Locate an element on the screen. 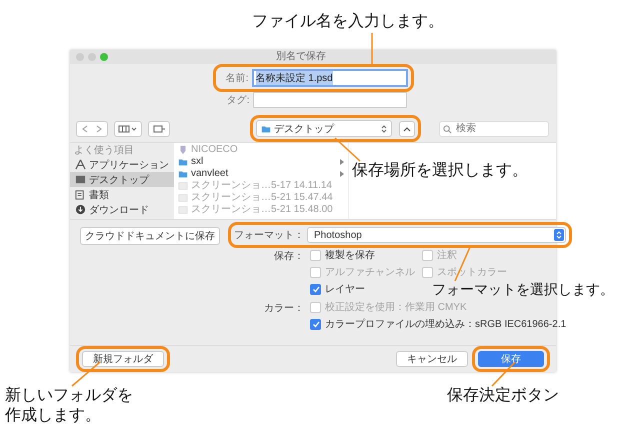 The width and height of the screenshot is (630, 443). location-popup: デスクトップ is located at coordinates (324, 128).